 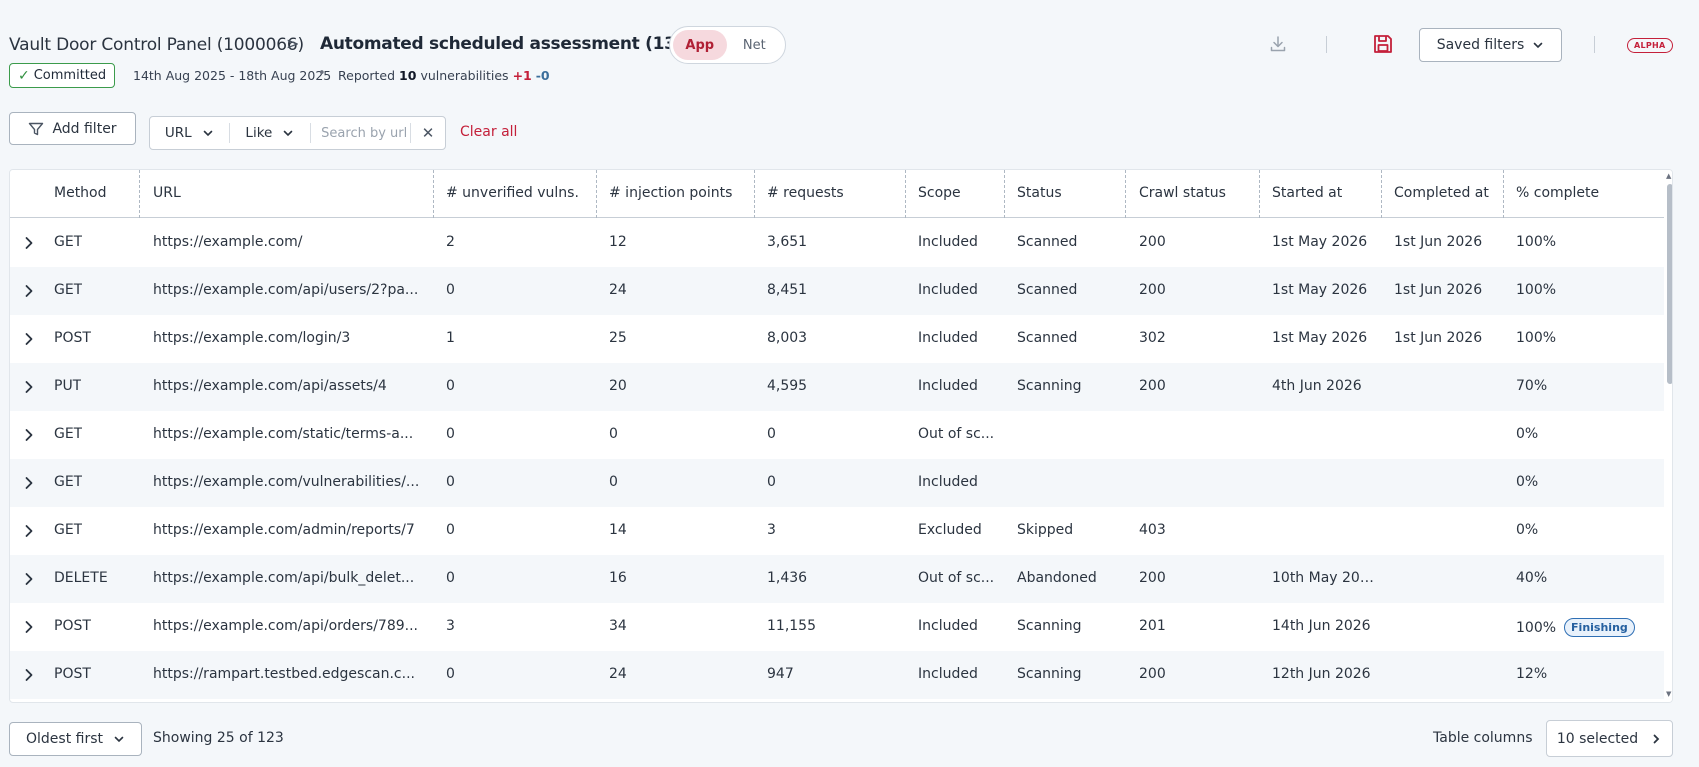 I want to click on column-header-unverified: # unverified vulns., so click(x=512, y=193).